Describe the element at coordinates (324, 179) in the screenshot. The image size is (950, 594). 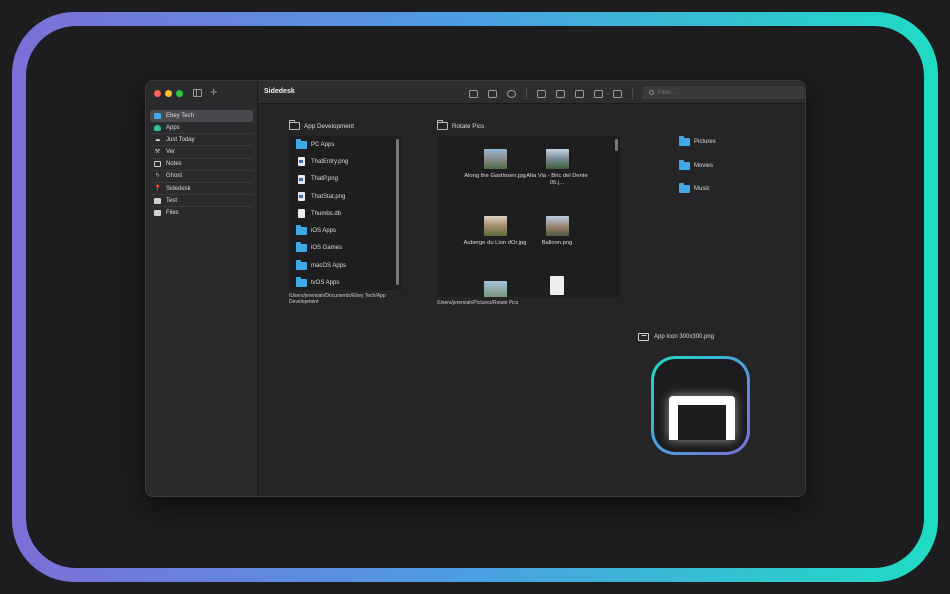
I see `item-label: ThatP.png` at that location.